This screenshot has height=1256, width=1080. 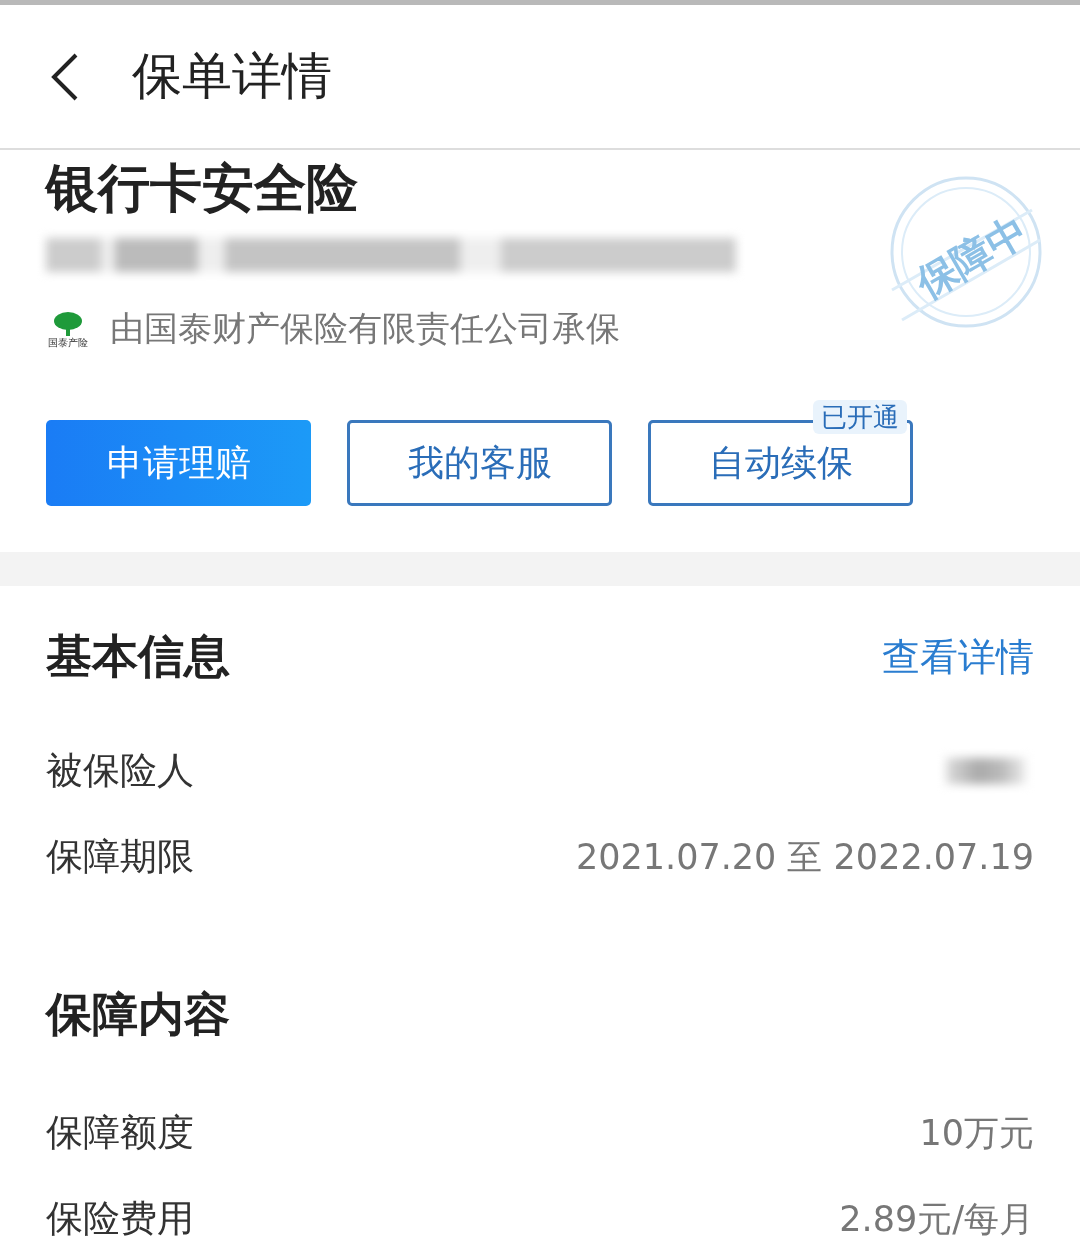 I want to click on details-link: 查看详情, so click(x=958, y=657).